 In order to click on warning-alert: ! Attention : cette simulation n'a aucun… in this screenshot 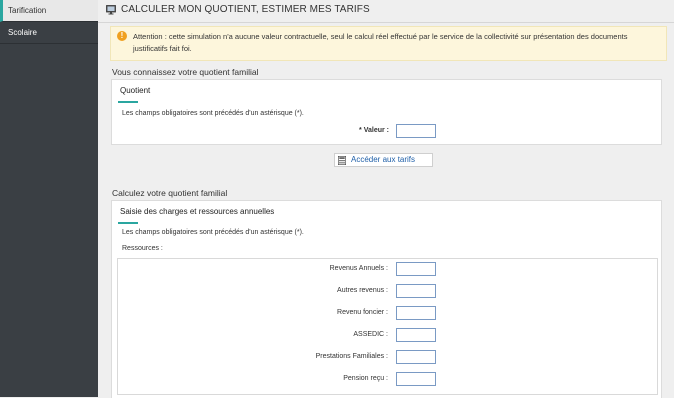, I will do `click(388, 43)`.